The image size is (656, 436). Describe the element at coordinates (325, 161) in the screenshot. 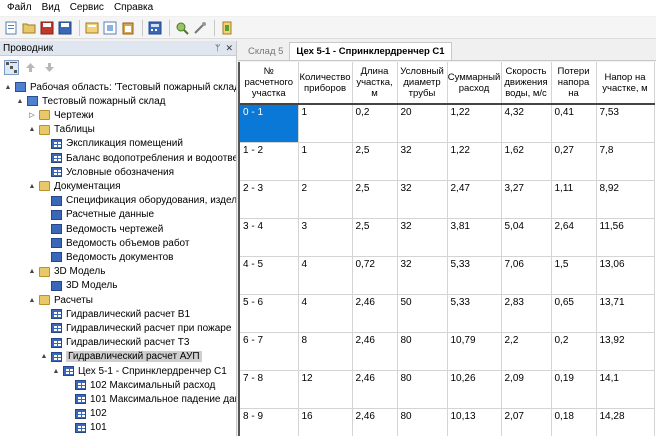

I see `table-cell: 1` at that location.